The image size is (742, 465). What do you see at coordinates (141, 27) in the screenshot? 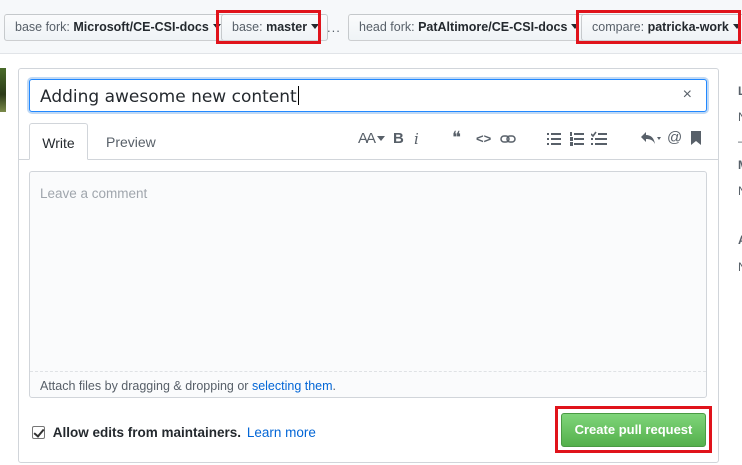
I see `base-fork-value: Microsoft/CE-CSI-docs` at bounding box center [141, 27].